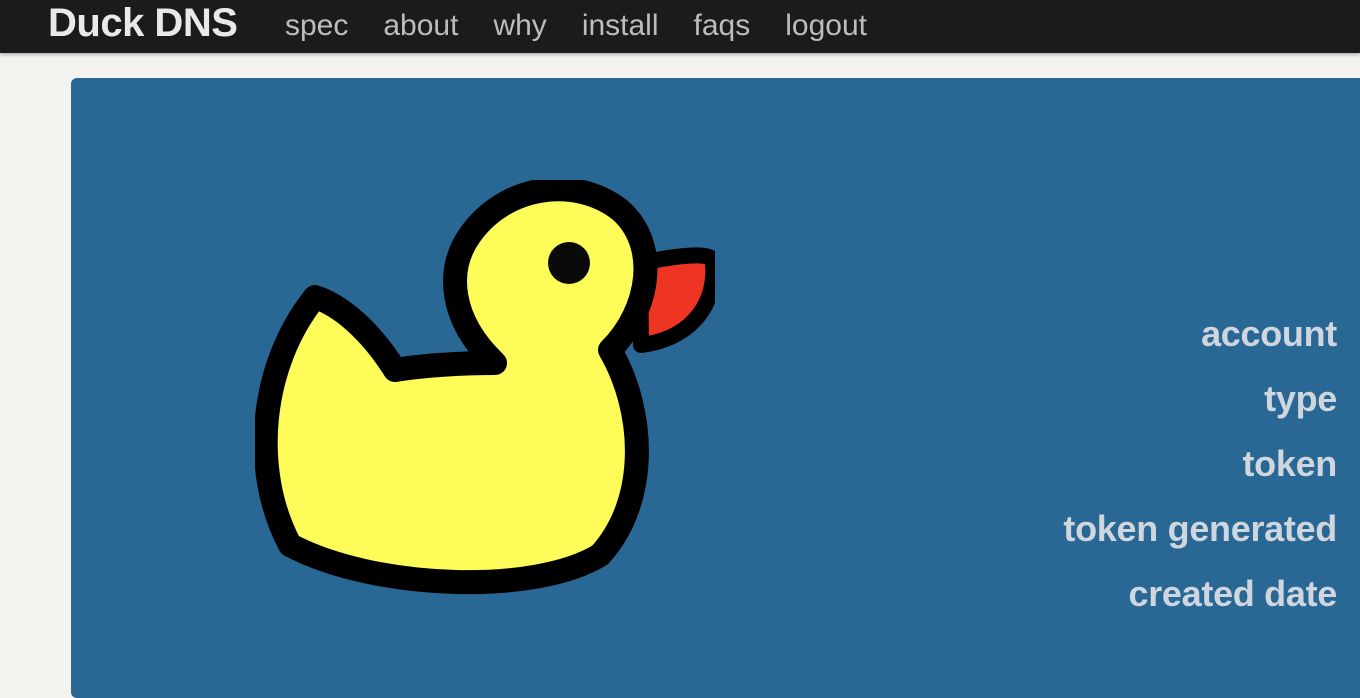 Image resolution: width=1360 pixels, height=698 pixels. Describe the element at coordinates (620, 26) in the screenshot. I see `nav-link-install: install` at that location.